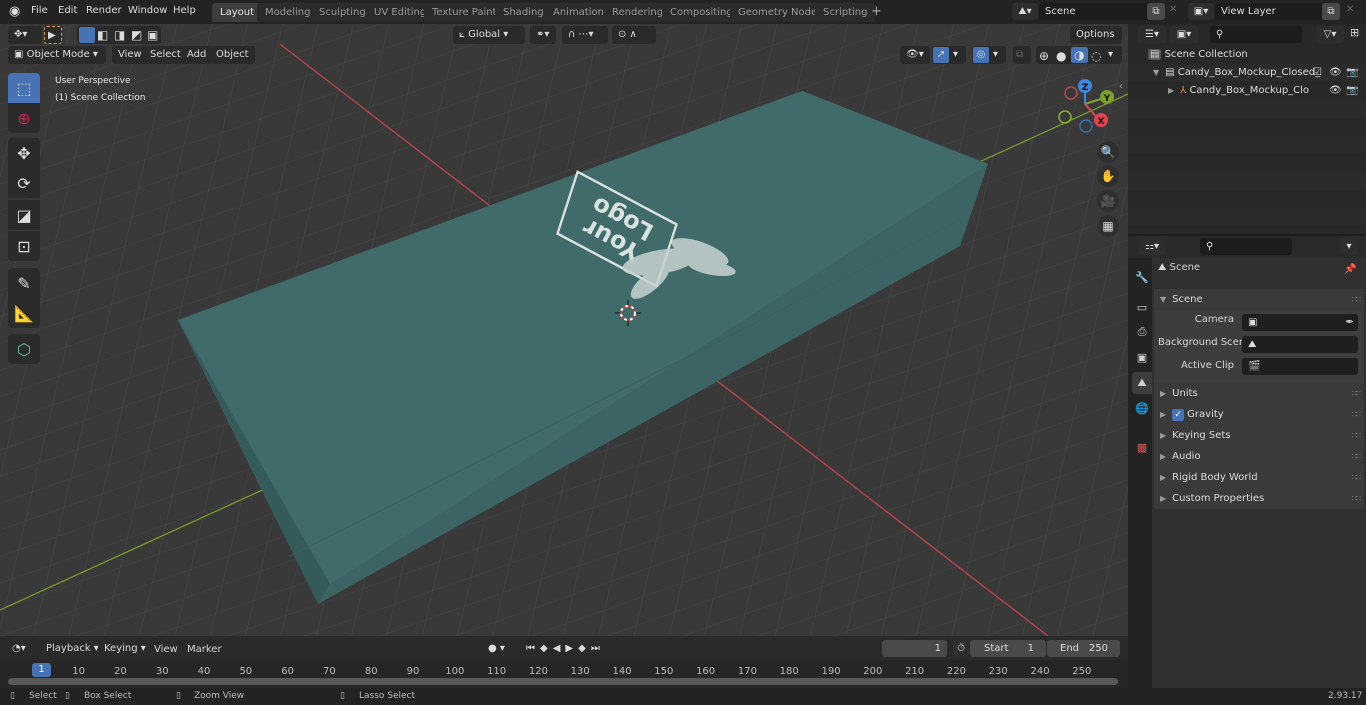 The image size is (1366, 705). What do you see at coordinates (1268, 11) in the screenshot?
I see `view-layer-name-field: View Layer` at bounding box center [1268, 11].